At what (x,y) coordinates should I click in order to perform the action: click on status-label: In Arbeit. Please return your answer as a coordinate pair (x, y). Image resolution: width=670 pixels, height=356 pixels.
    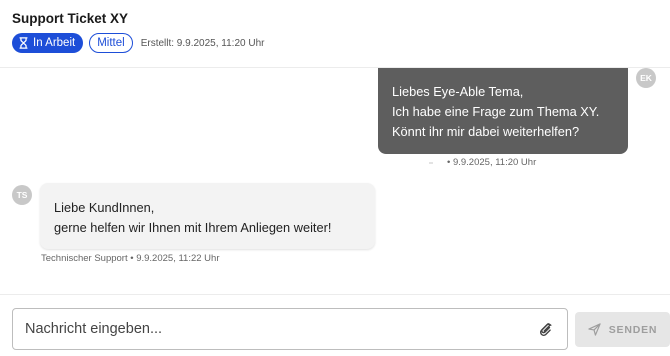
    Looking at the image, I should click on (54, 43).